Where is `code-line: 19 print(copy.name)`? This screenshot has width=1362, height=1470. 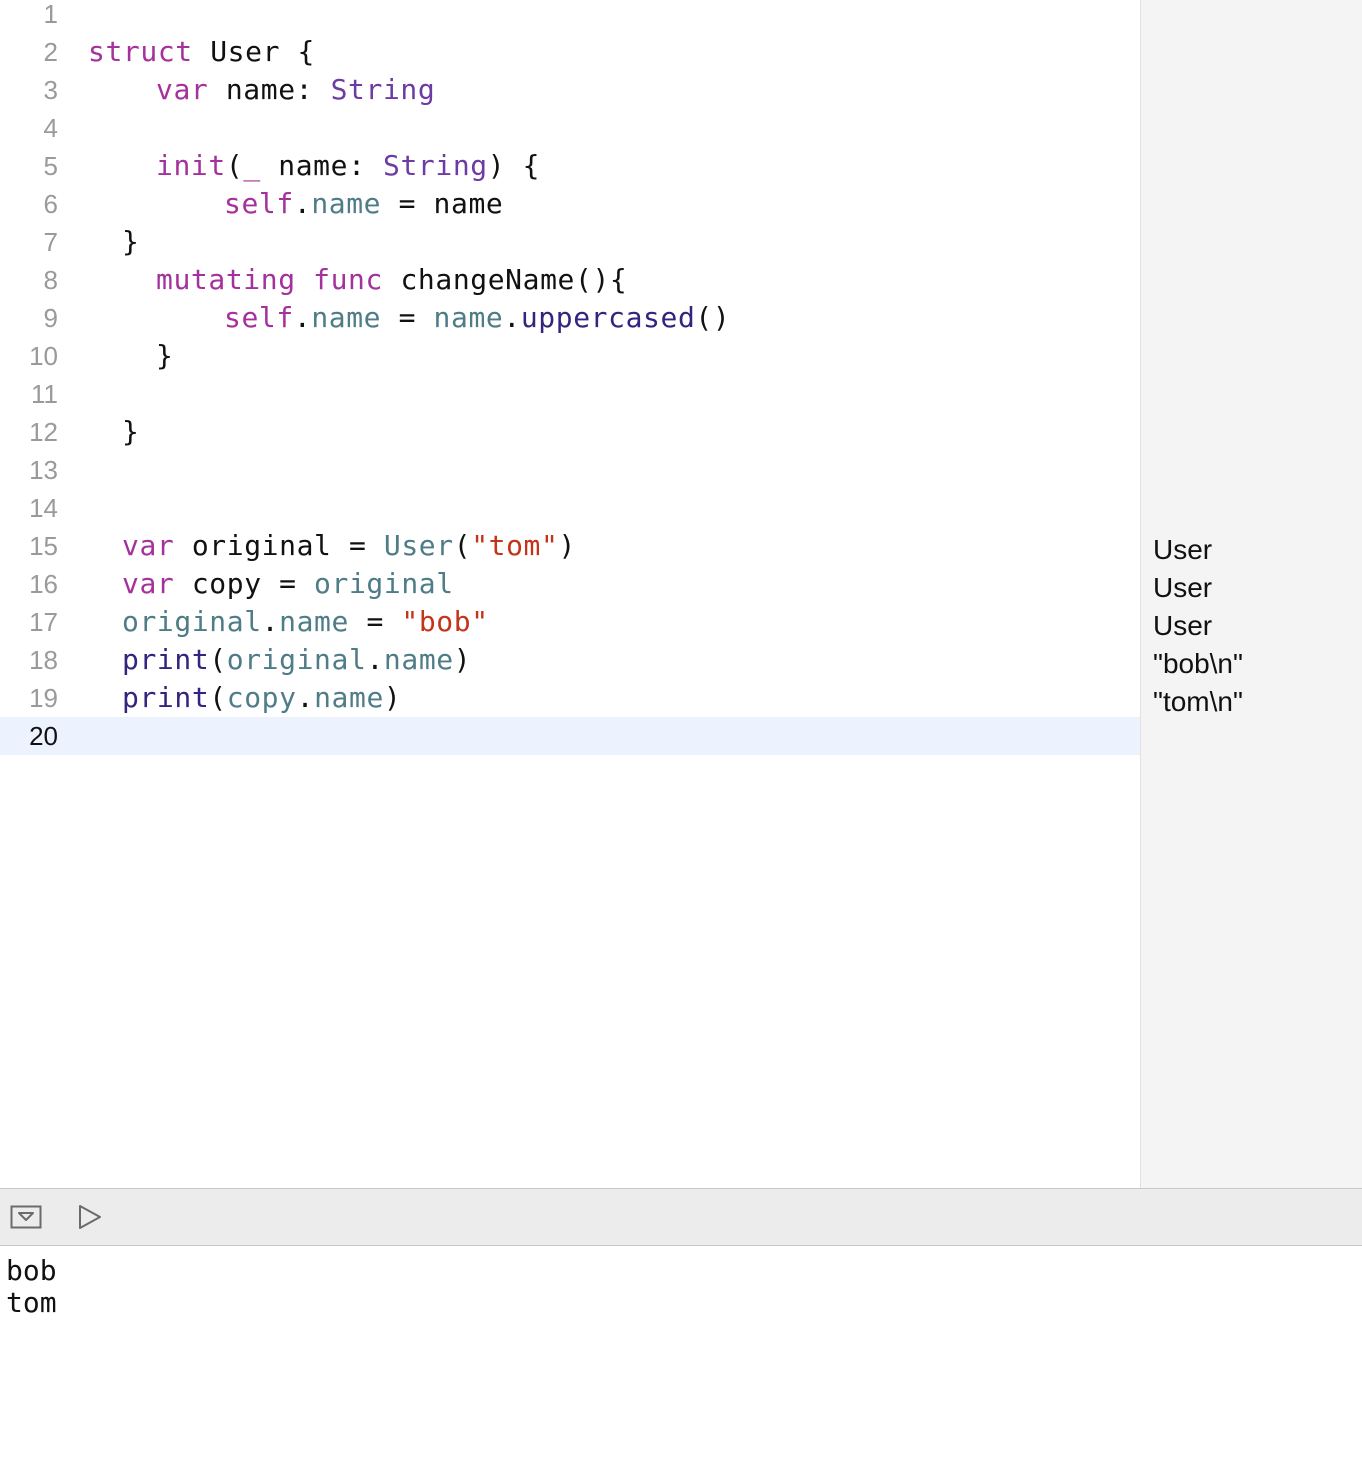 code-line: 19 print(copy.name) is located at coordinates (570, 698).